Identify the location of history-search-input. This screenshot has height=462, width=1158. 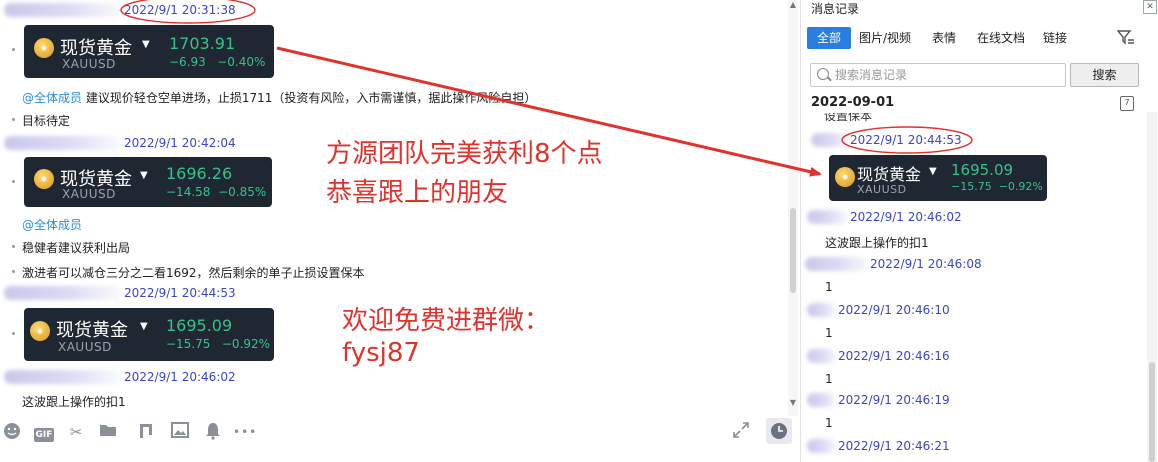
(947, 75).